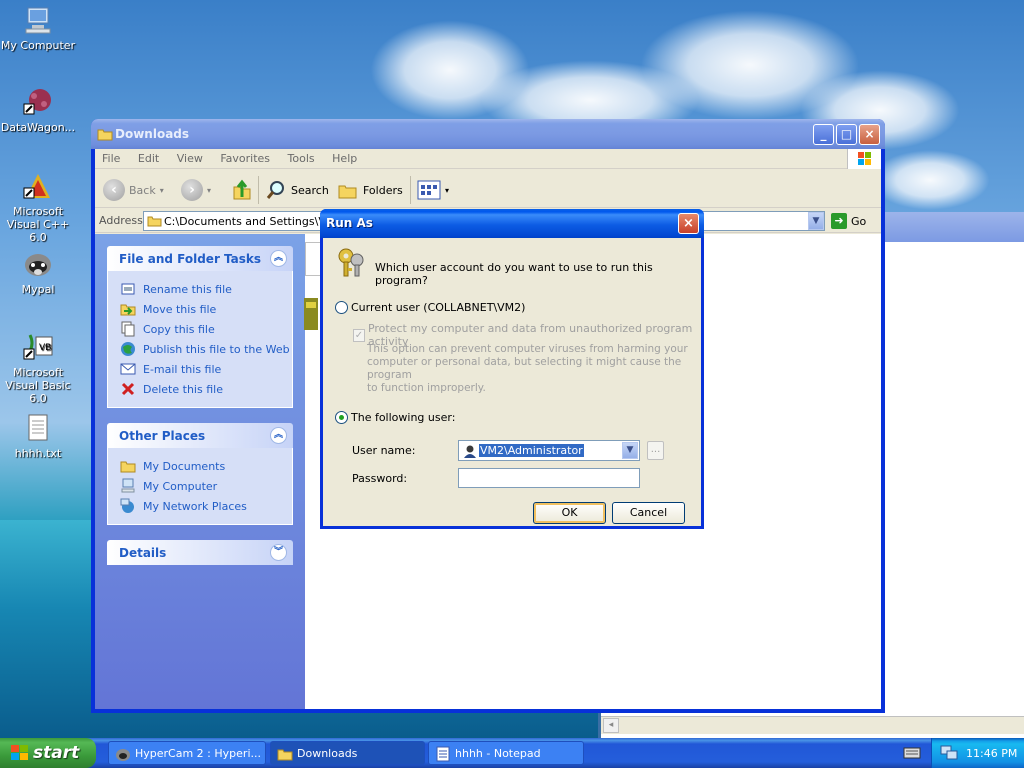 The height and width of the screenshot is (768, 1024). I want to click on forward-button: › ▾, so click(196, 190).